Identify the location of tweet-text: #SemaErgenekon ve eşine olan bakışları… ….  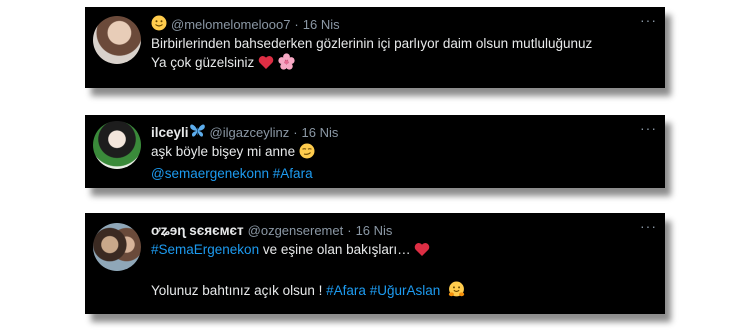
(402, 271).